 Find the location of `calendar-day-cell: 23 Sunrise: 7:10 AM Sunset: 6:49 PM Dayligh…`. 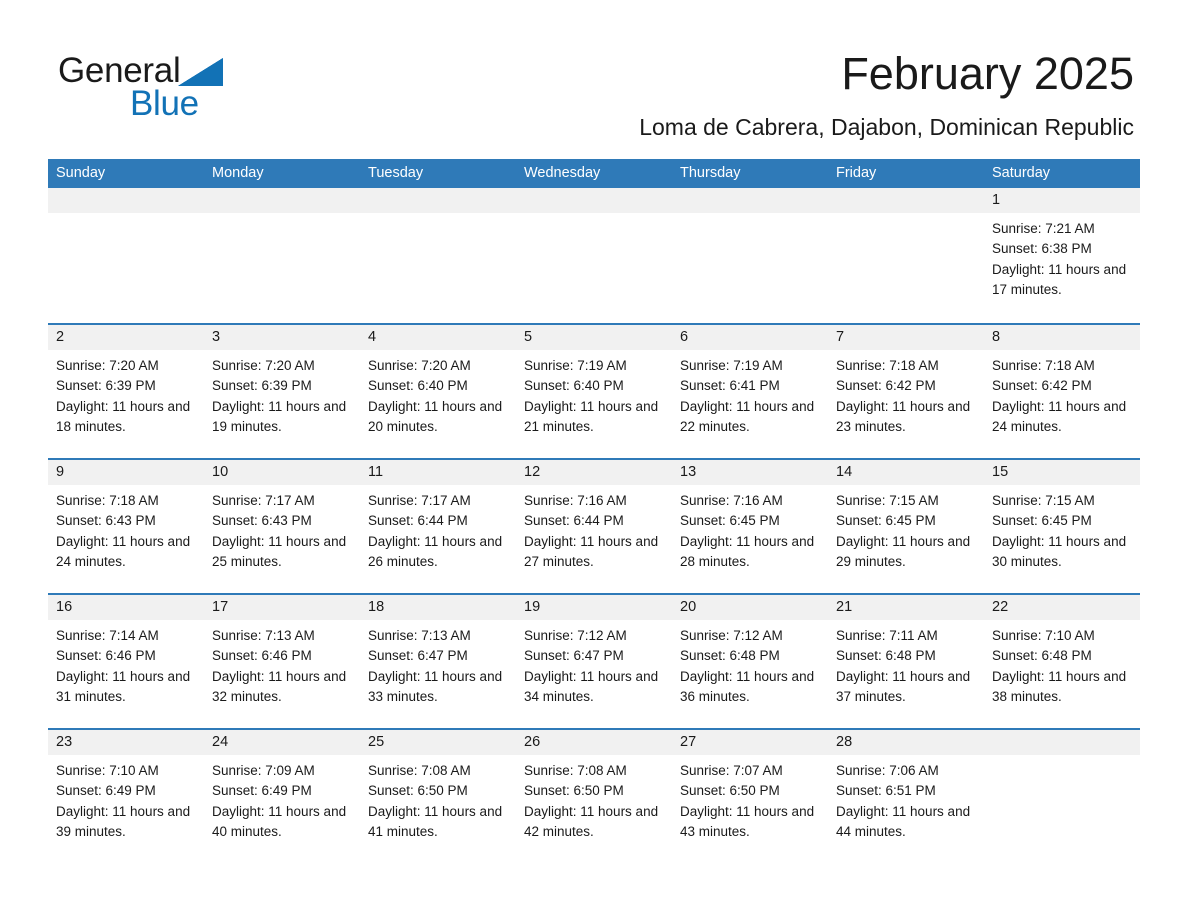

calendar-day-cell: 23 Sunrise: 7:10 AM Sunset: 6:49 PM Dayligh… is located at coordinates (126, 796).